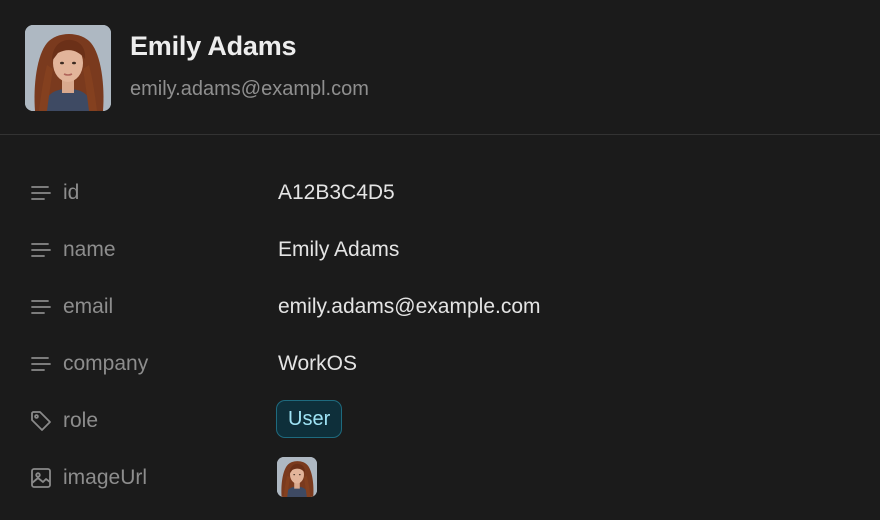 The image size is (880, 520). Describe the element at coordinates (440, 420) in the screenshot. I see `field-row-role: role User` at that location.